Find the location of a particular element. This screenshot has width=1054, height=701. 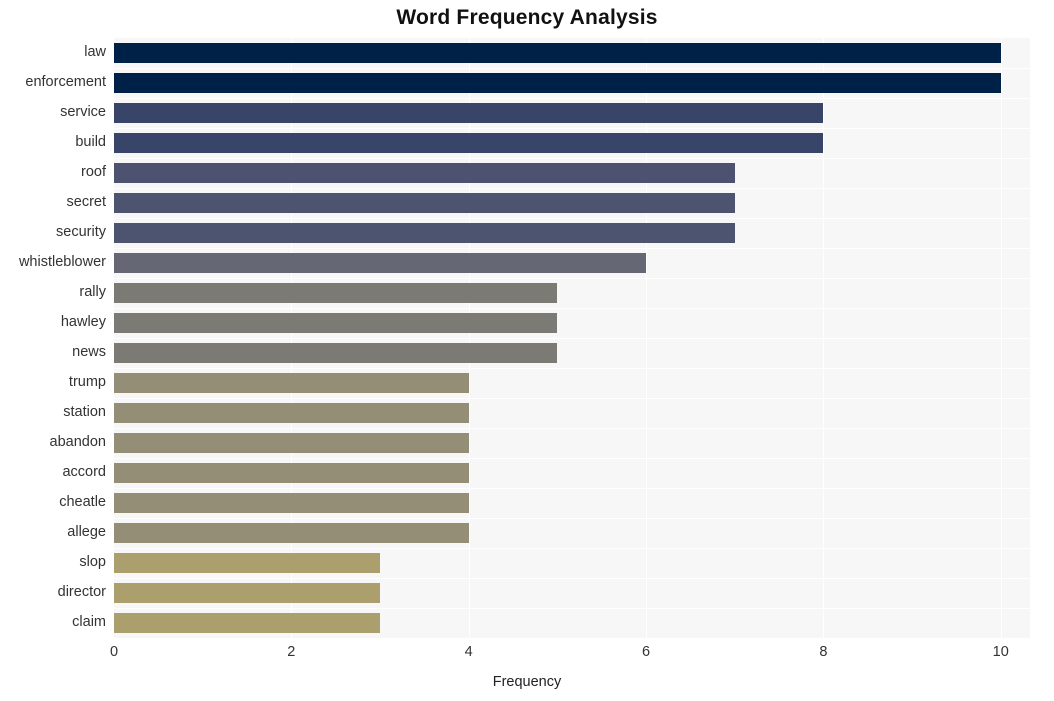

x-axis-tick-label: 2 is located at coordinates (291, 652).